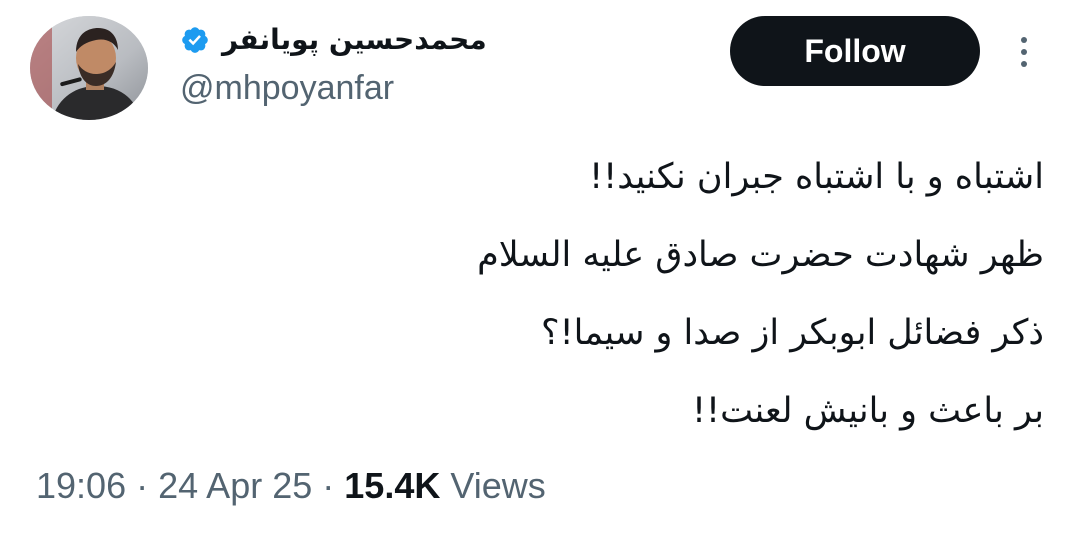  What do you see at coordinates (81, 485) in the screenshot?
I see `tweet-time: 19:06` at bounding box center [81, 485].